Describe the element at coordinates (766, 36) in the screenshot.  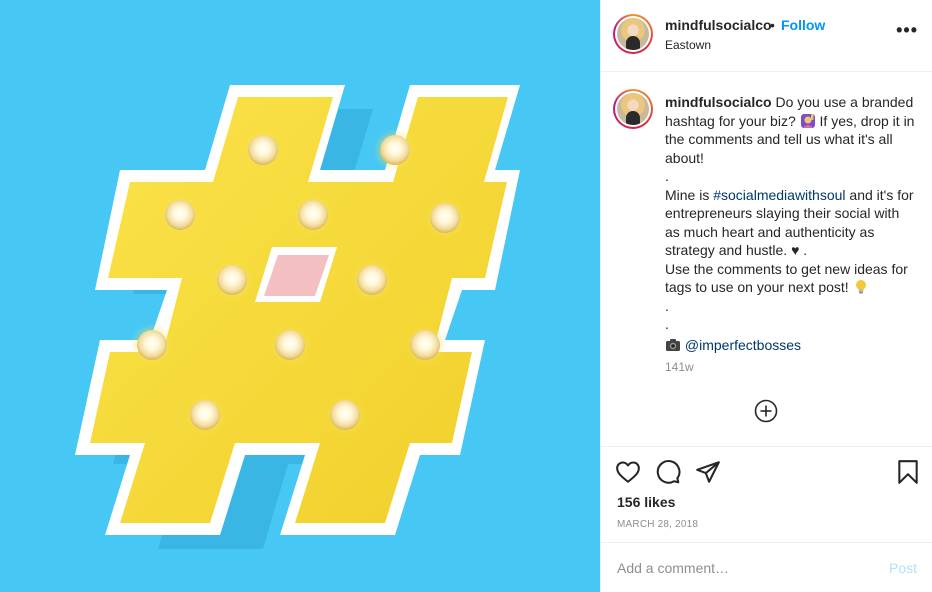
I see `post-header: mindfulsocialco • Follow Eastown •••` at that location.